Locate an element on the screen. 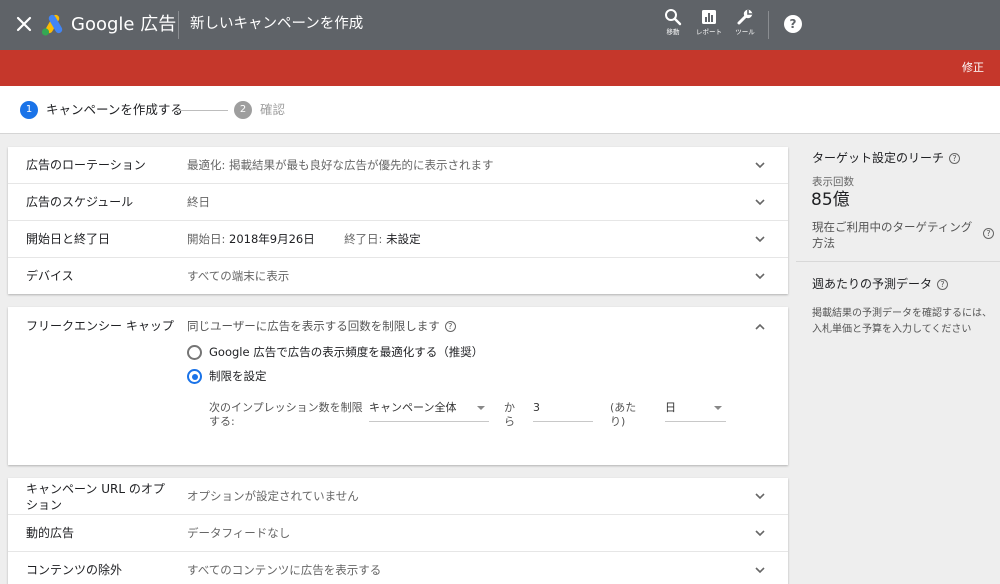  reach-note: 現在ご利用中のターゲティング方法 is located at coordinates (892, 235).